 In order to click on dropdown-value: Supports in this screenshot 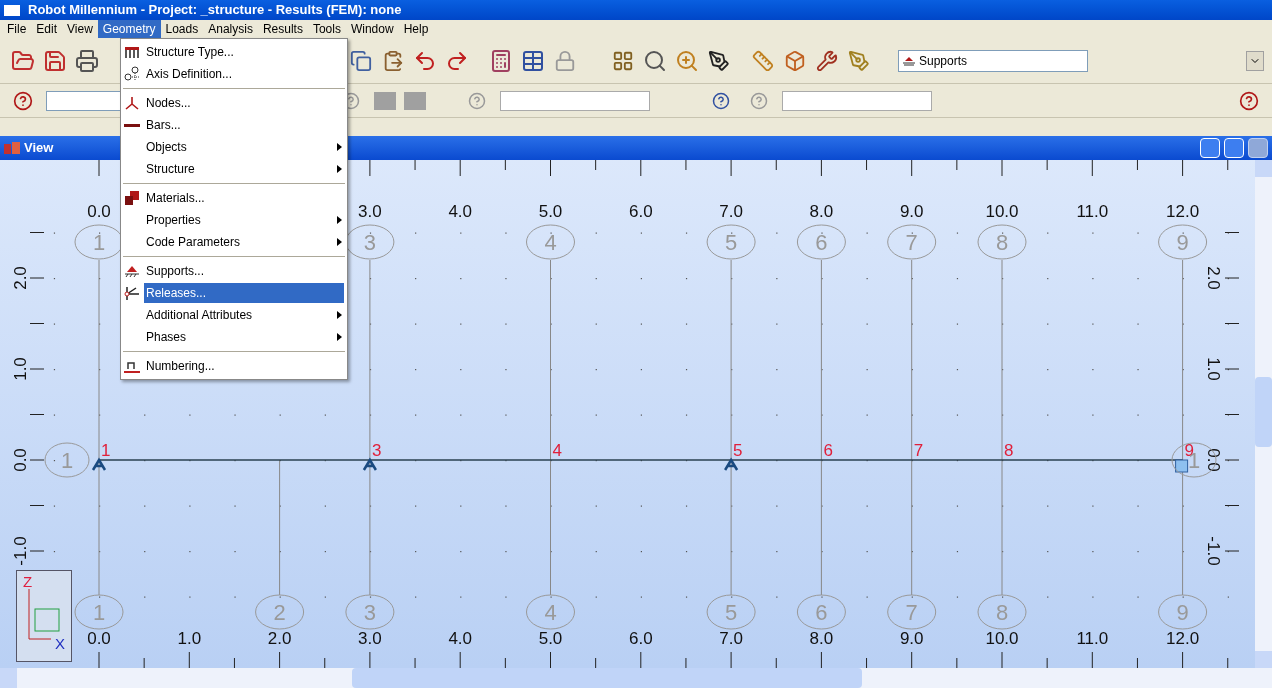, I will do `click(943, 61)`.